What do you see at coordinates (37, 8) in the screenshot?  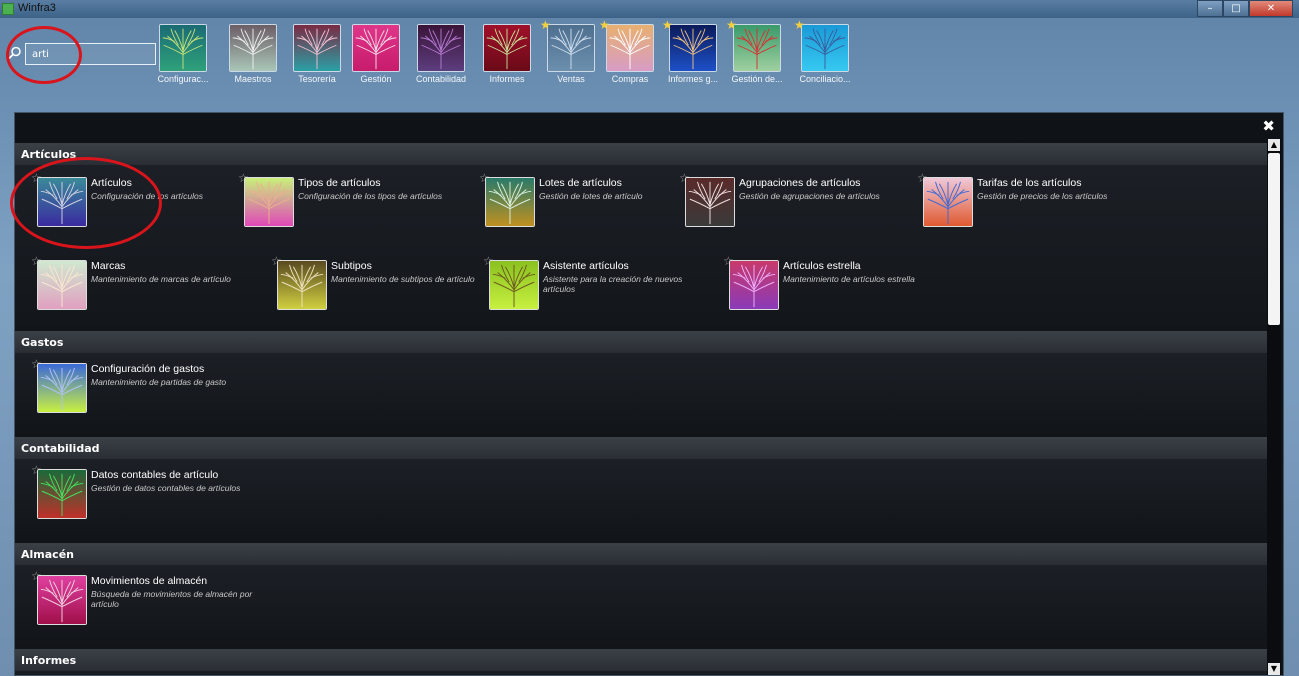 I see `window-title: Winfra3` at bounding box center [37, 8].